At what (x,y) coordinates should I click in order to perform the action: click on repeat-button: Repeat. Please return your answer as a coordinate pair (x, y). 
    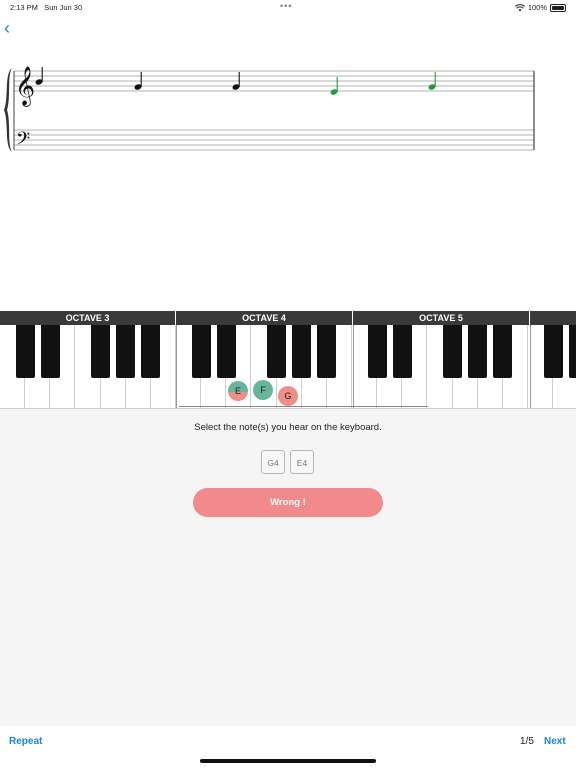
    Looking at the image, I should click on (25, 741).